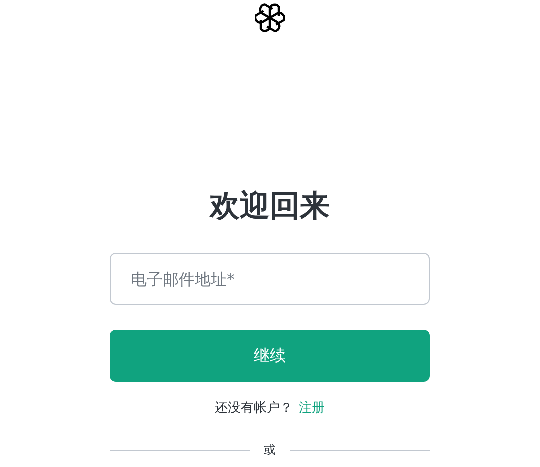 This screenshot has width=540, height=467. Describe the element at coordinates (270, 18) in the screenshot. I see `logo-icon` at that location.